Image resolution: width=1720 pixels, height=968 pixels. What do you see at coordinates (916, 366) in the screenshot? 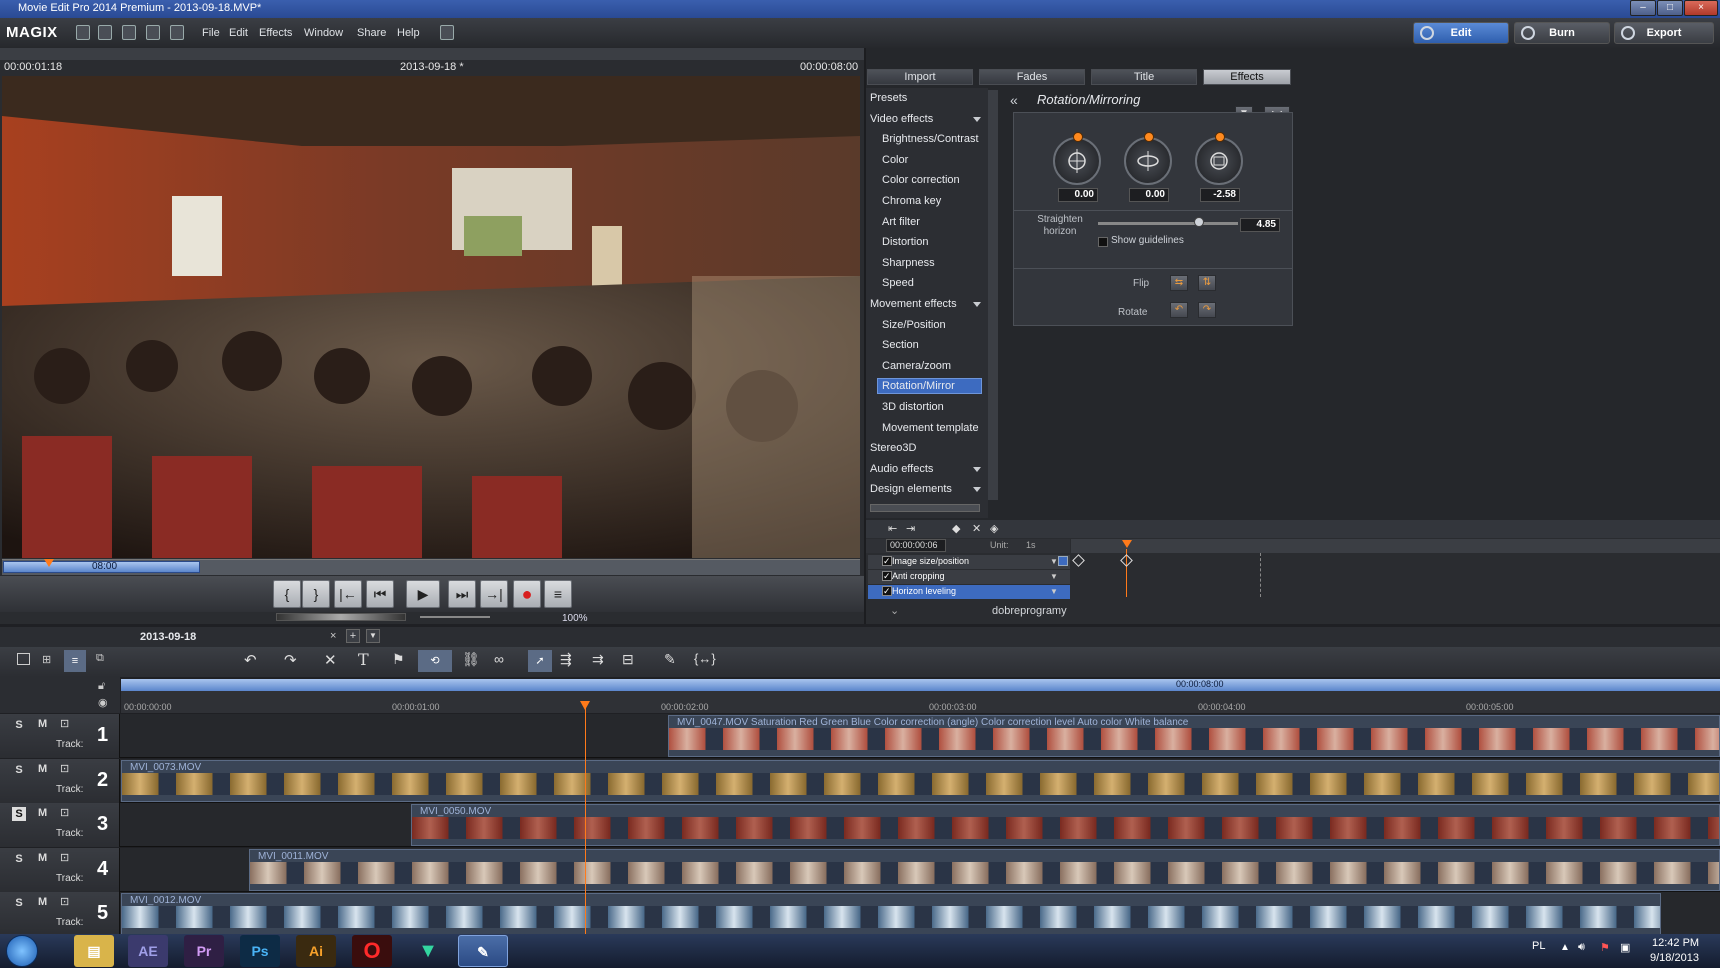
I see `effect-item: Camera/zoom` at bounding box center [916, 366].